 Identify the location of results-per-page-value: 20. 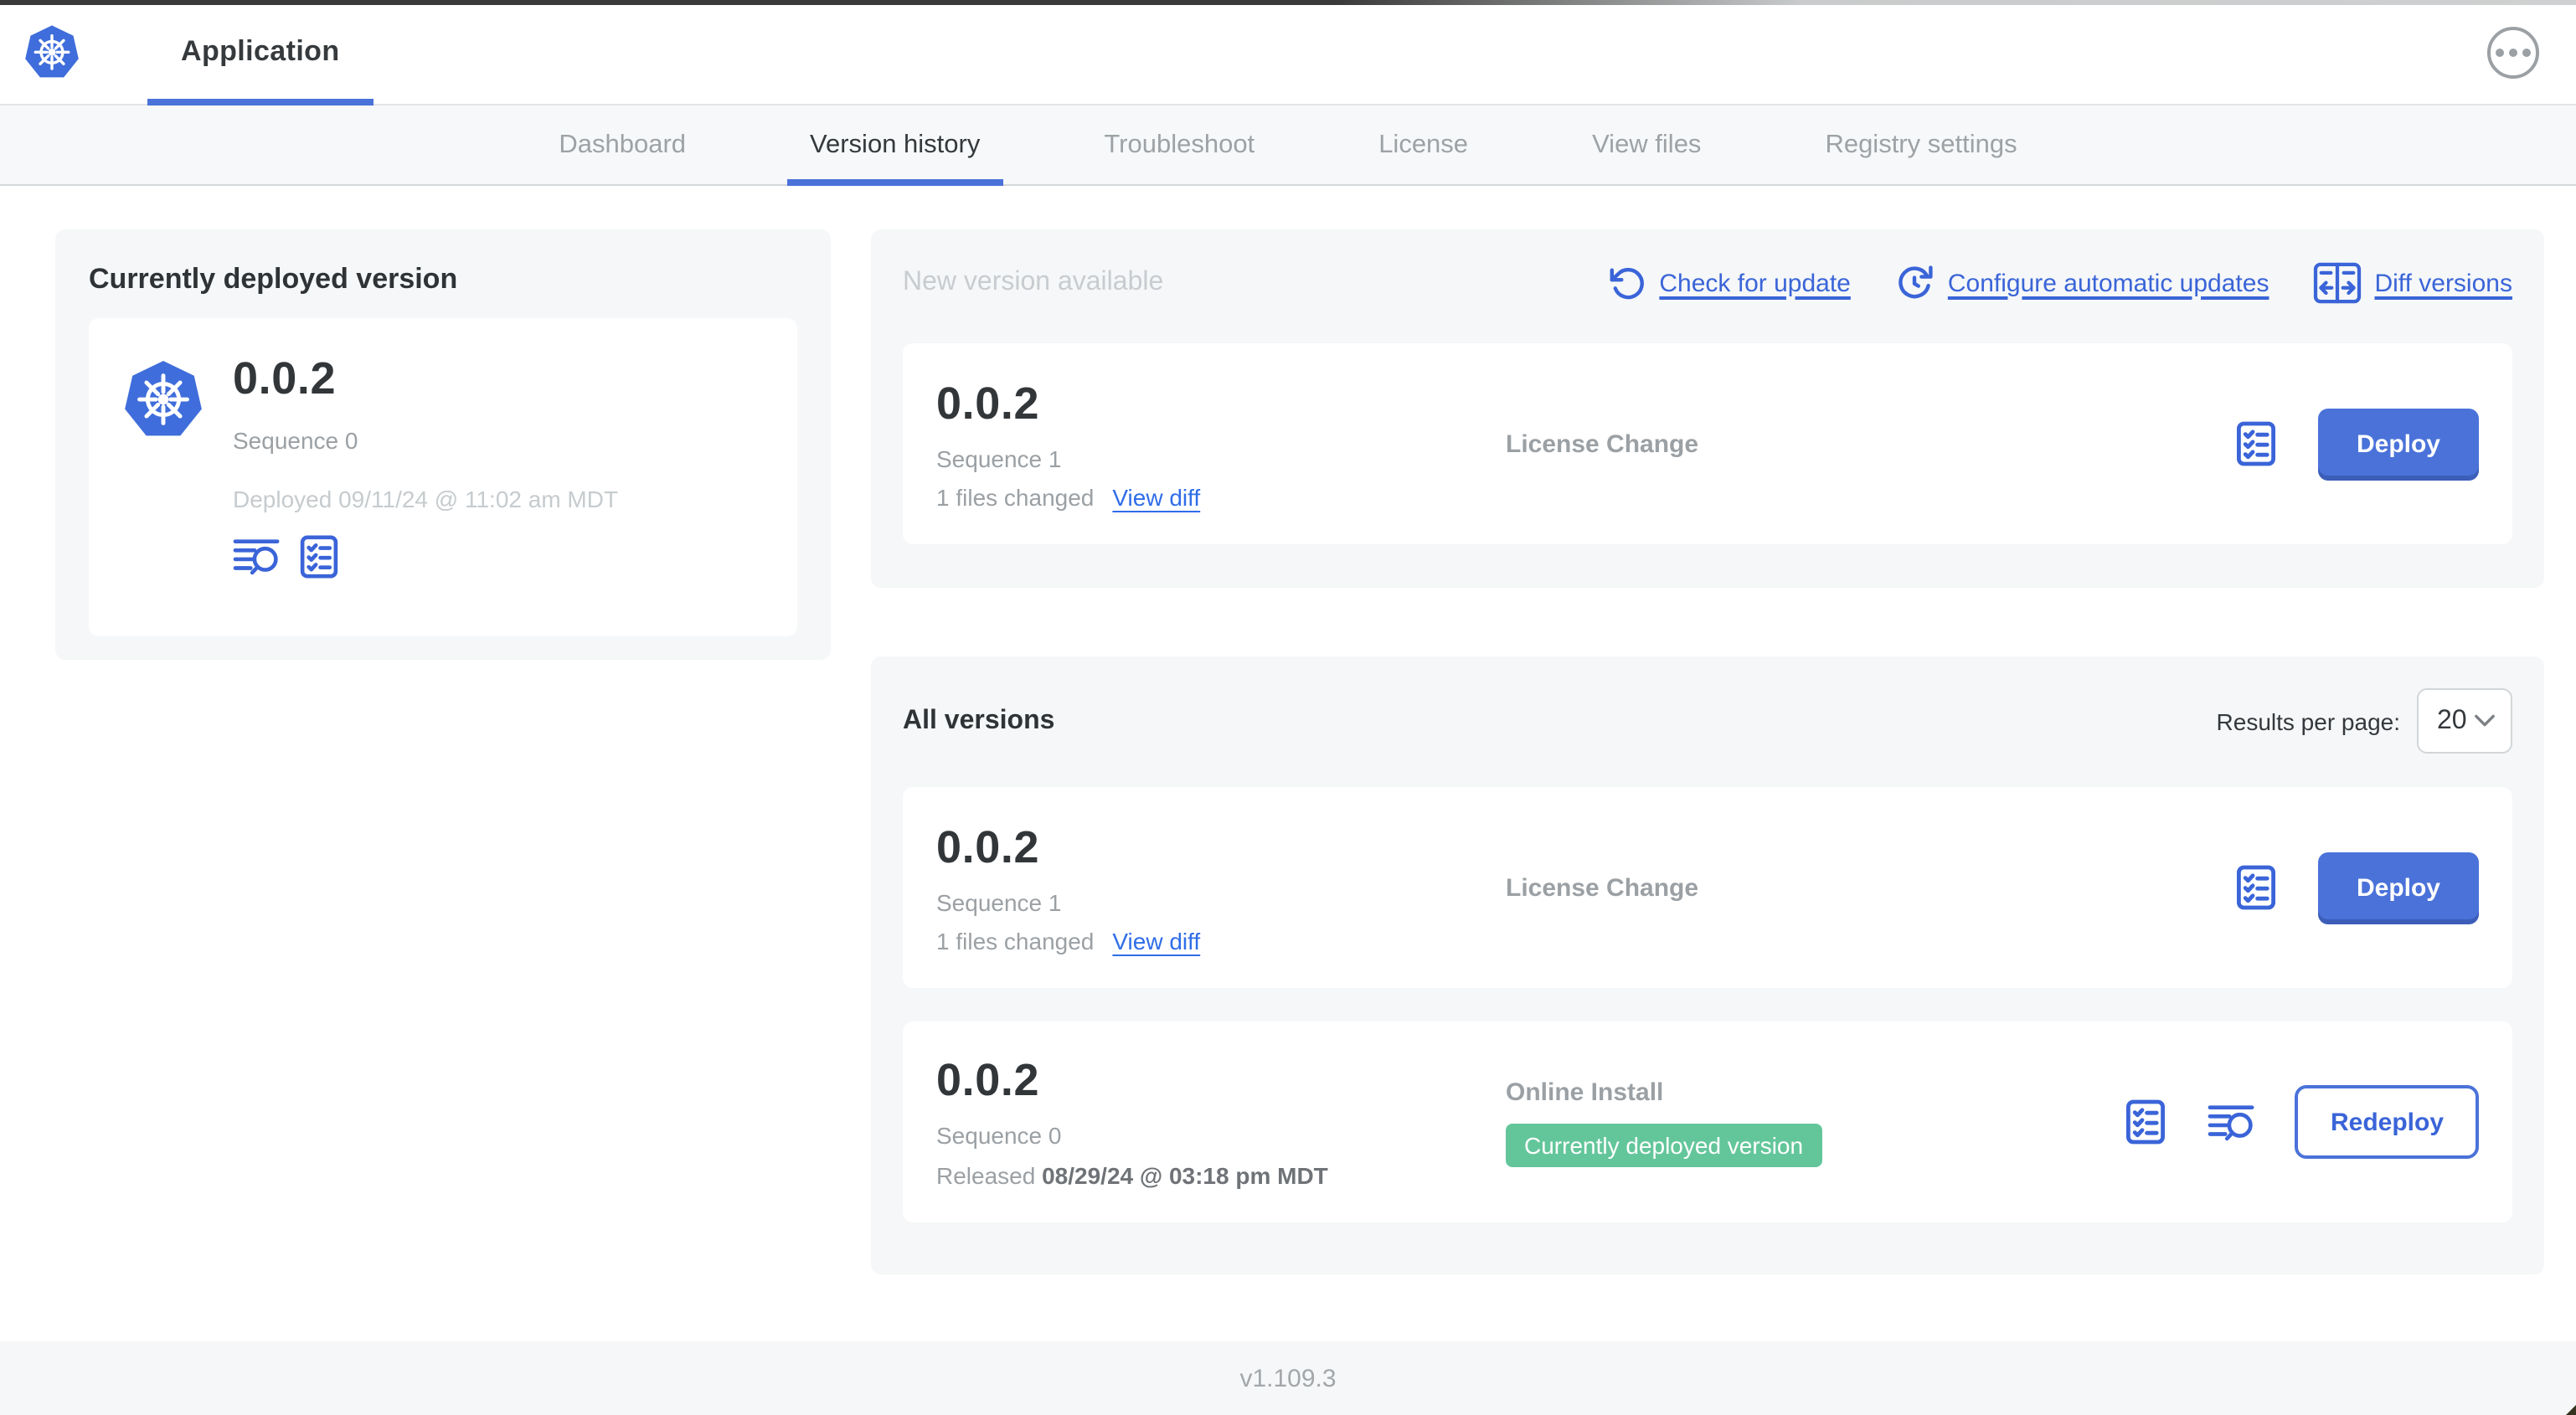
(2452, 720).